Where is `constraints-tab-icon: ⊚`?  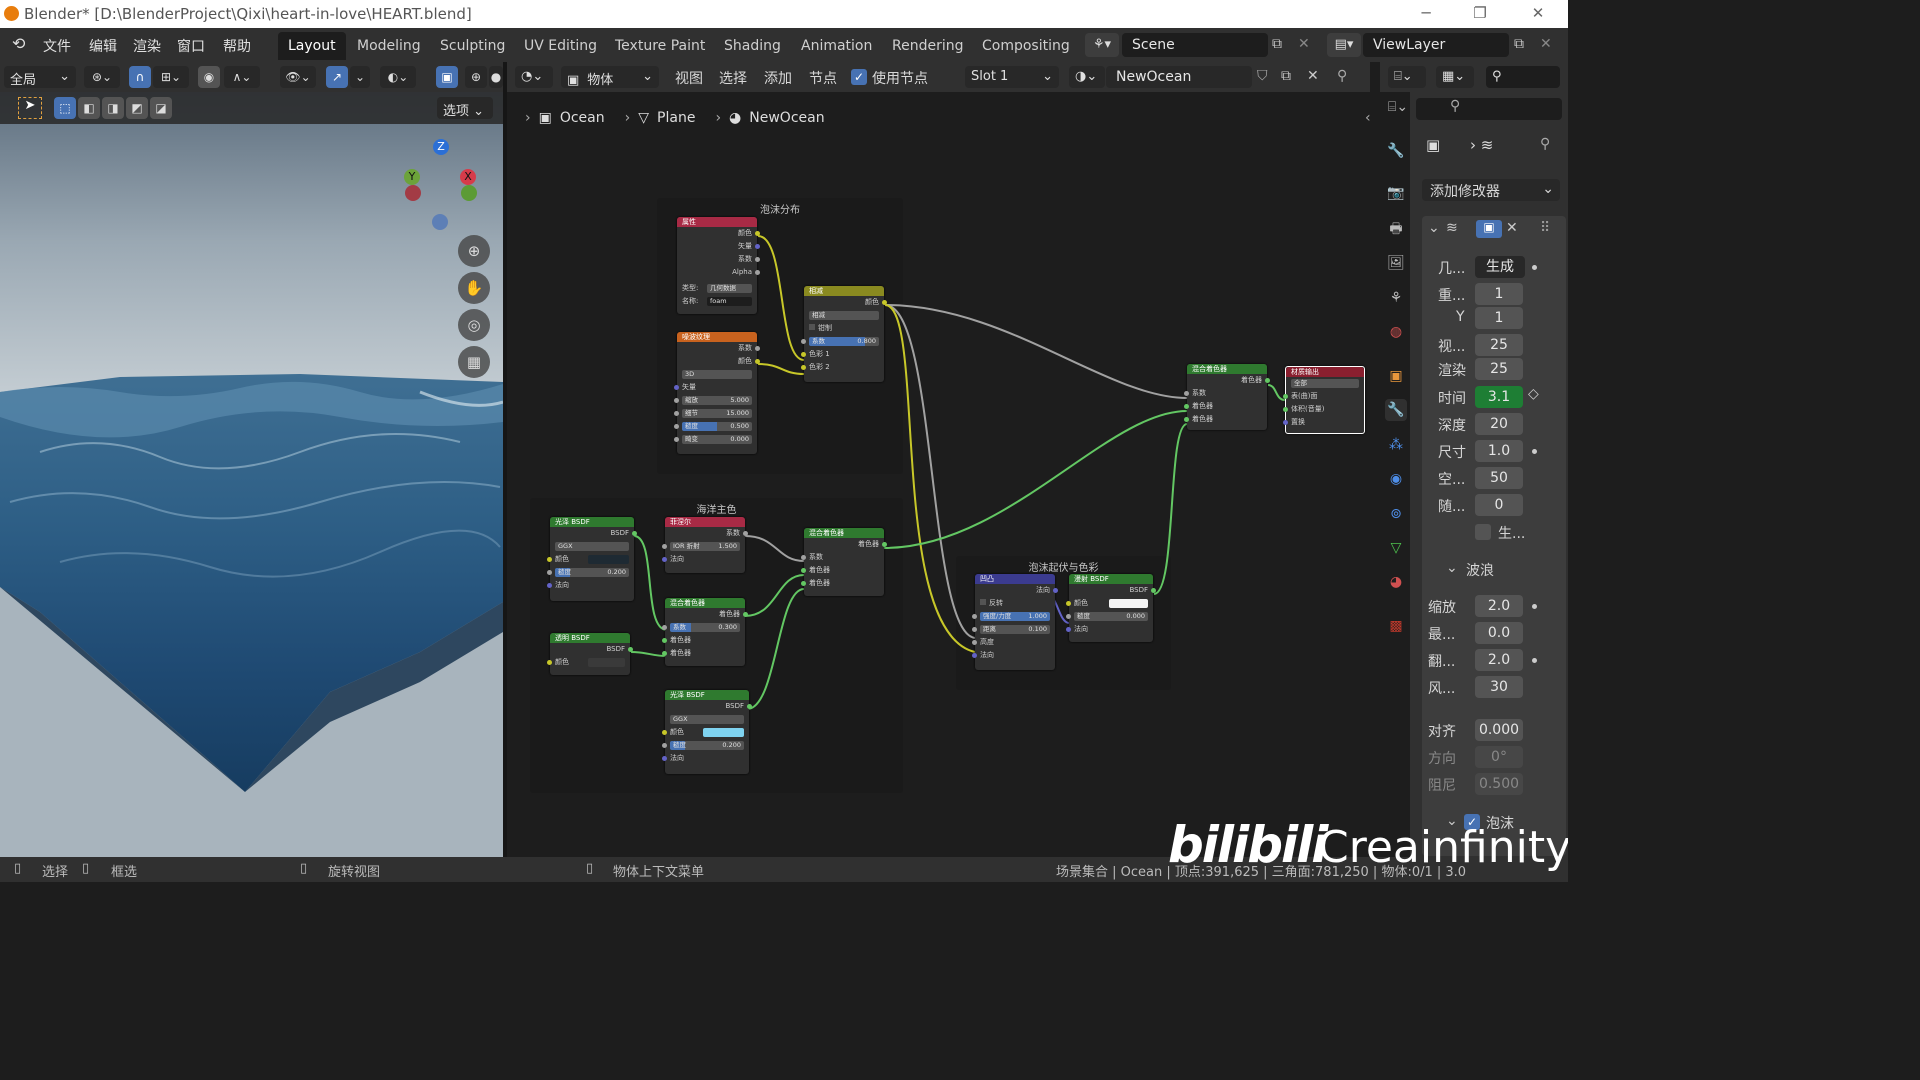 constraints-tab-icon: ⊚ is located at coordinates (1396, 514).